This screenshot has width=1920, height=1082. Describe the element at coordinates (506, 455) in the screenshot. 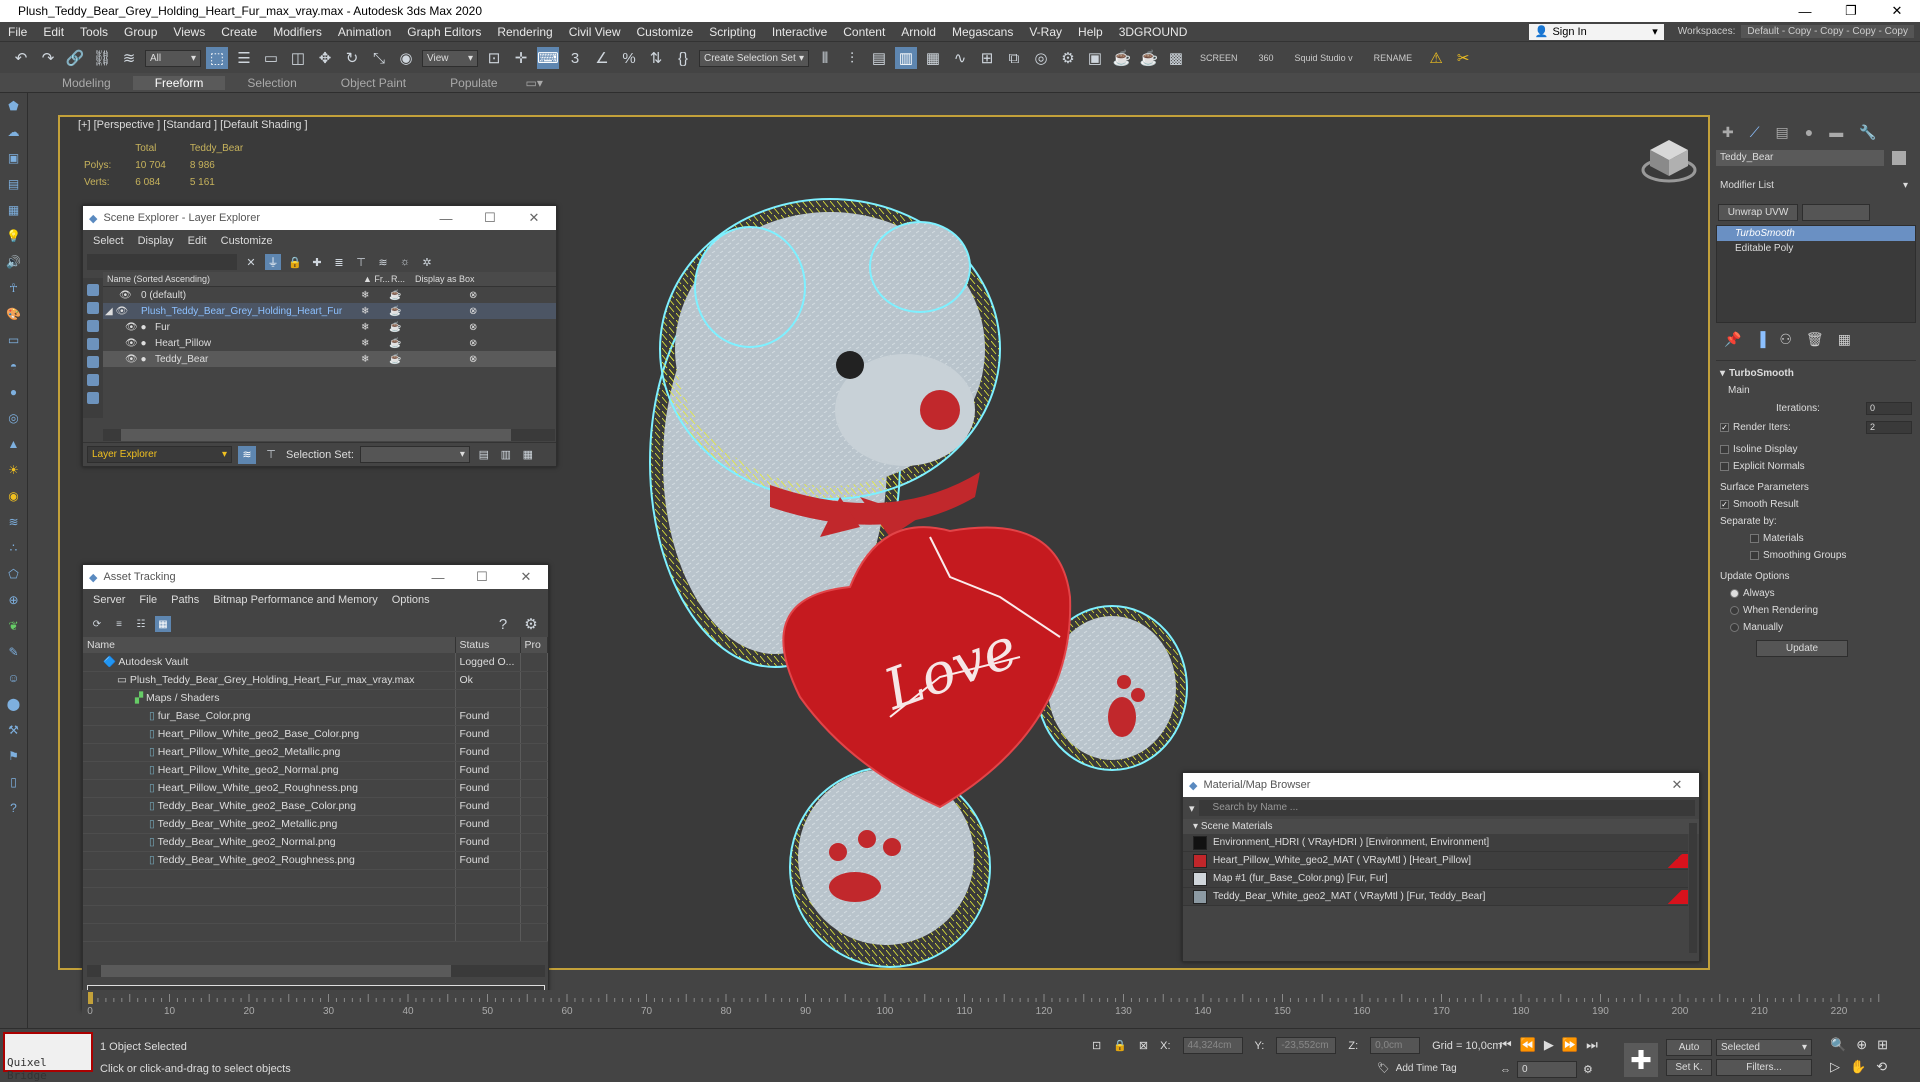

I see `load-selset-icon: ▥` at that location.